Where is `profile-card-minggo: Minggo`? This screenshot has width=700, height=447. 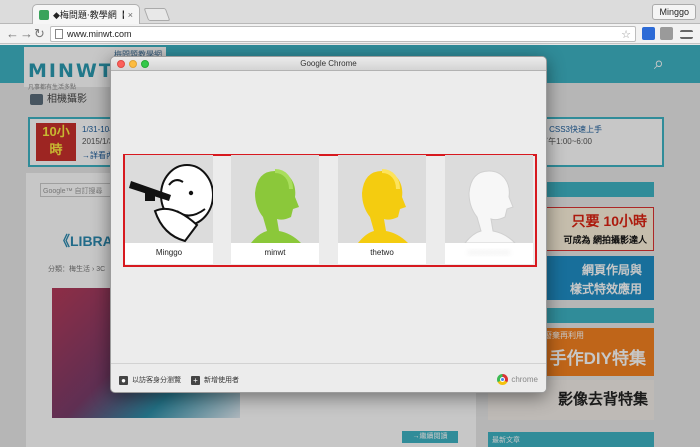 profile-card-minggo: Minggo is located at coordinates (169, 209).